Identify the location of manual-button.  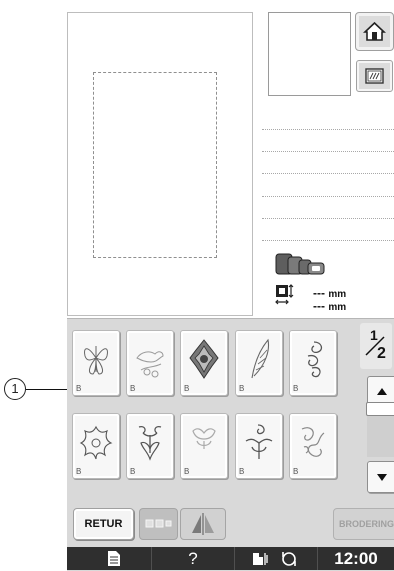
(109, 558).